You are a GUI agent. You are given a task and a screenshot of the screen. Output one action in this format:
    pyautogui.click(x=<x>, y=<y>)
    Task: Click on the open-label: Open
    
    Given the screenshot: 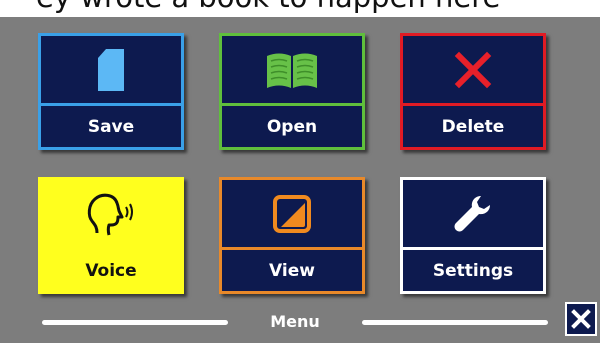 What is the action you would take?
    pyautogui.click(x=292, y=126)
    